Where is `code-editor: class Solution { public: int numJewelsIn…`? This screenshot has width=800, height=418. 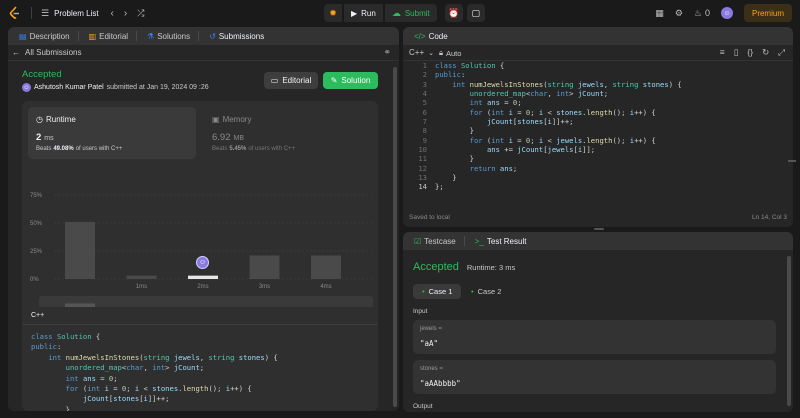
code-editor: class Solution { public: int numJewelsIn… is located at coordinates (558, 126).